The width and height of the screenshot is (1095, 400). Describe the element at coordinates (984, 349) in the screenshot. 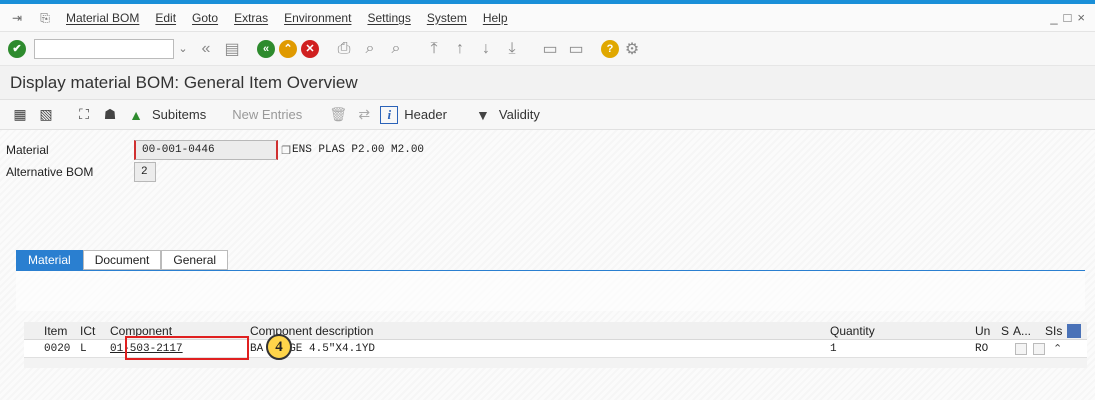

I see `cell-unit: RO` at that location.